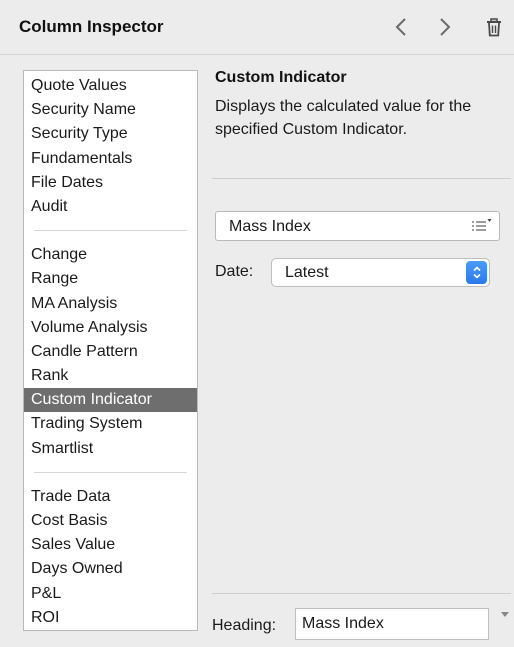 The image size is (514, 647). I want to click on list-item: Volume Analysis, so click(110, 328).